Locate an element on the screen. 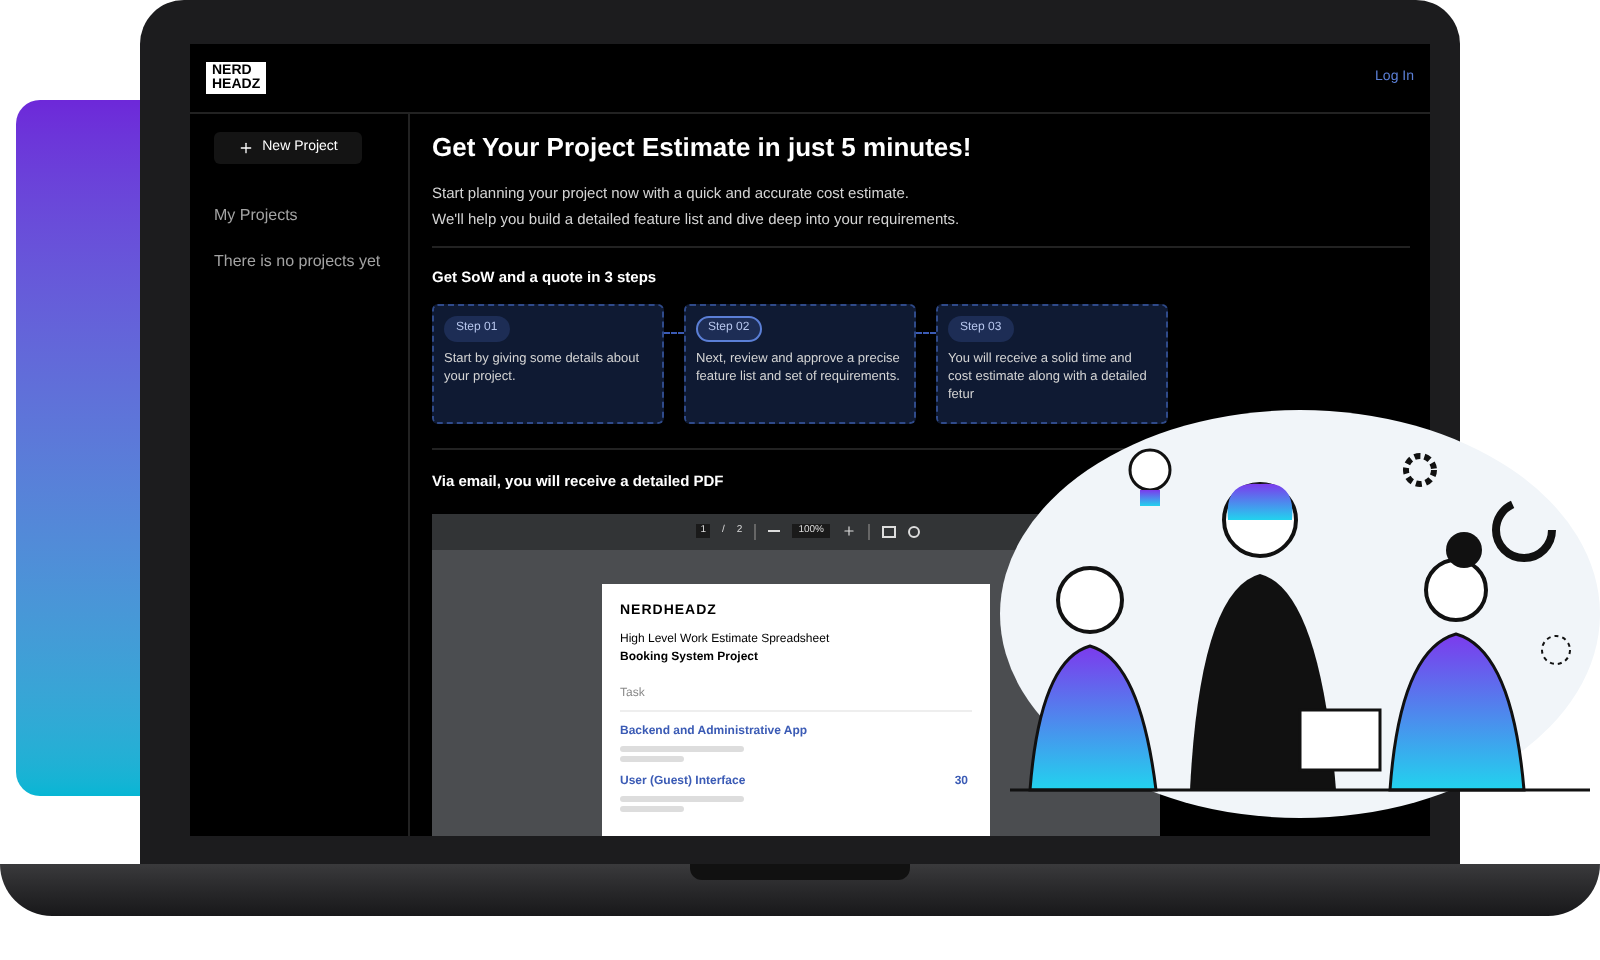 This screenshot has width=1600, height=960. zoom-in-icon is located at coordinates (849, 531).